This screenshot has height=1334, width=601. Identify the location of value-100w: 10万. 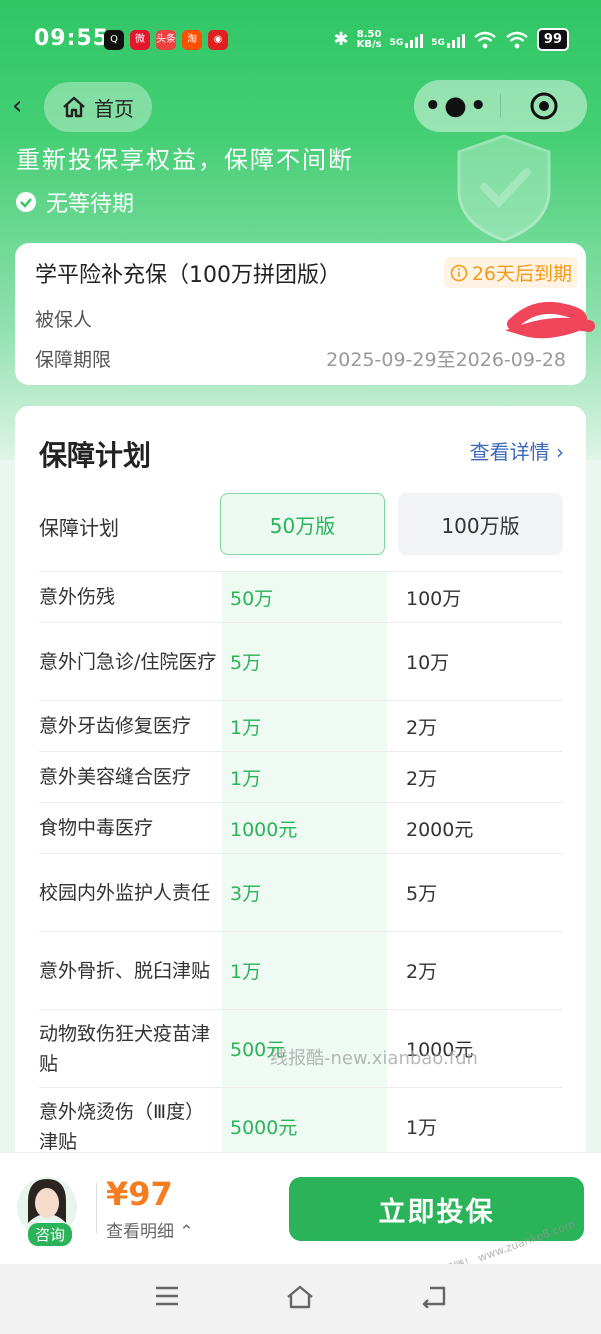
(428, 663).